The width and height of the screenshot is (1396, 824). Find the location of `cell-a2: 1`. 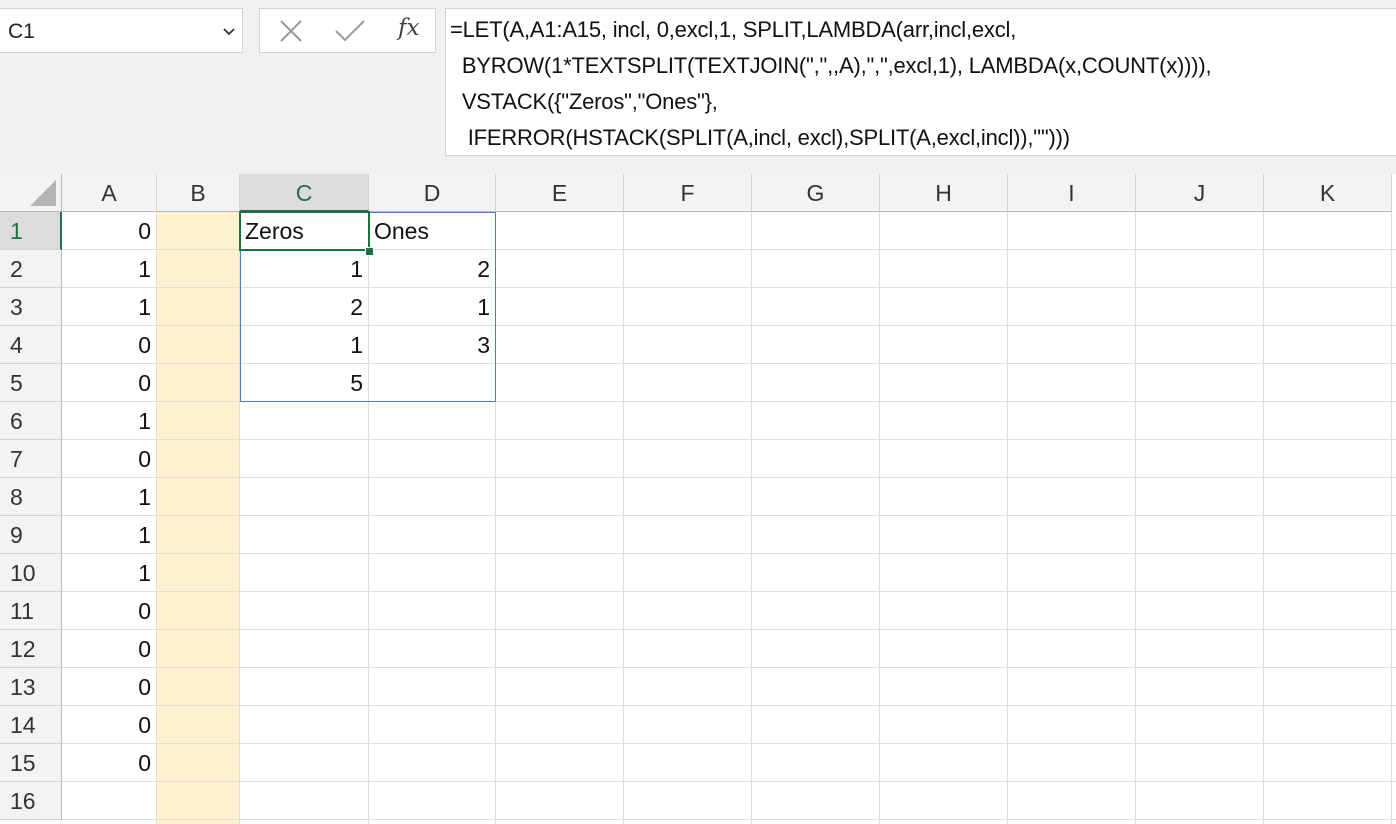

cell-a2: 1 is located at coordinates (109, 269).